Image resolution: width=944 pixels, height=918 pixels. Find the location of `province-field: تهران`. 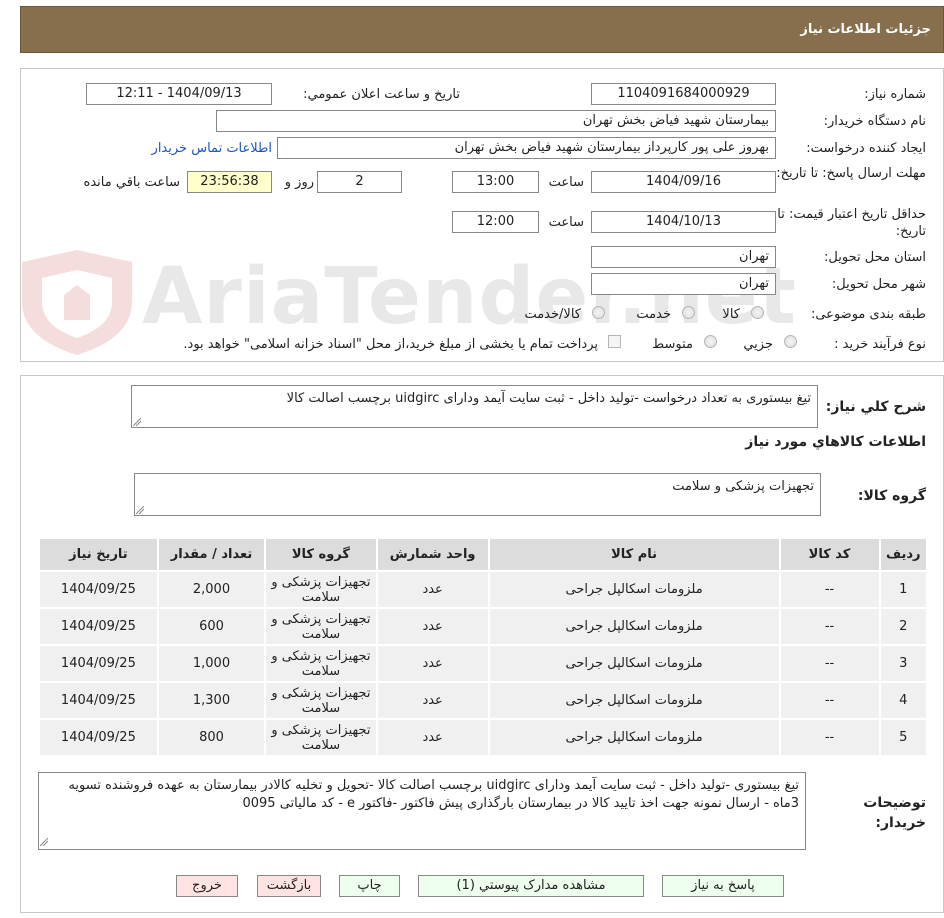

province-field: تهران is located at coordinates (683, 257).